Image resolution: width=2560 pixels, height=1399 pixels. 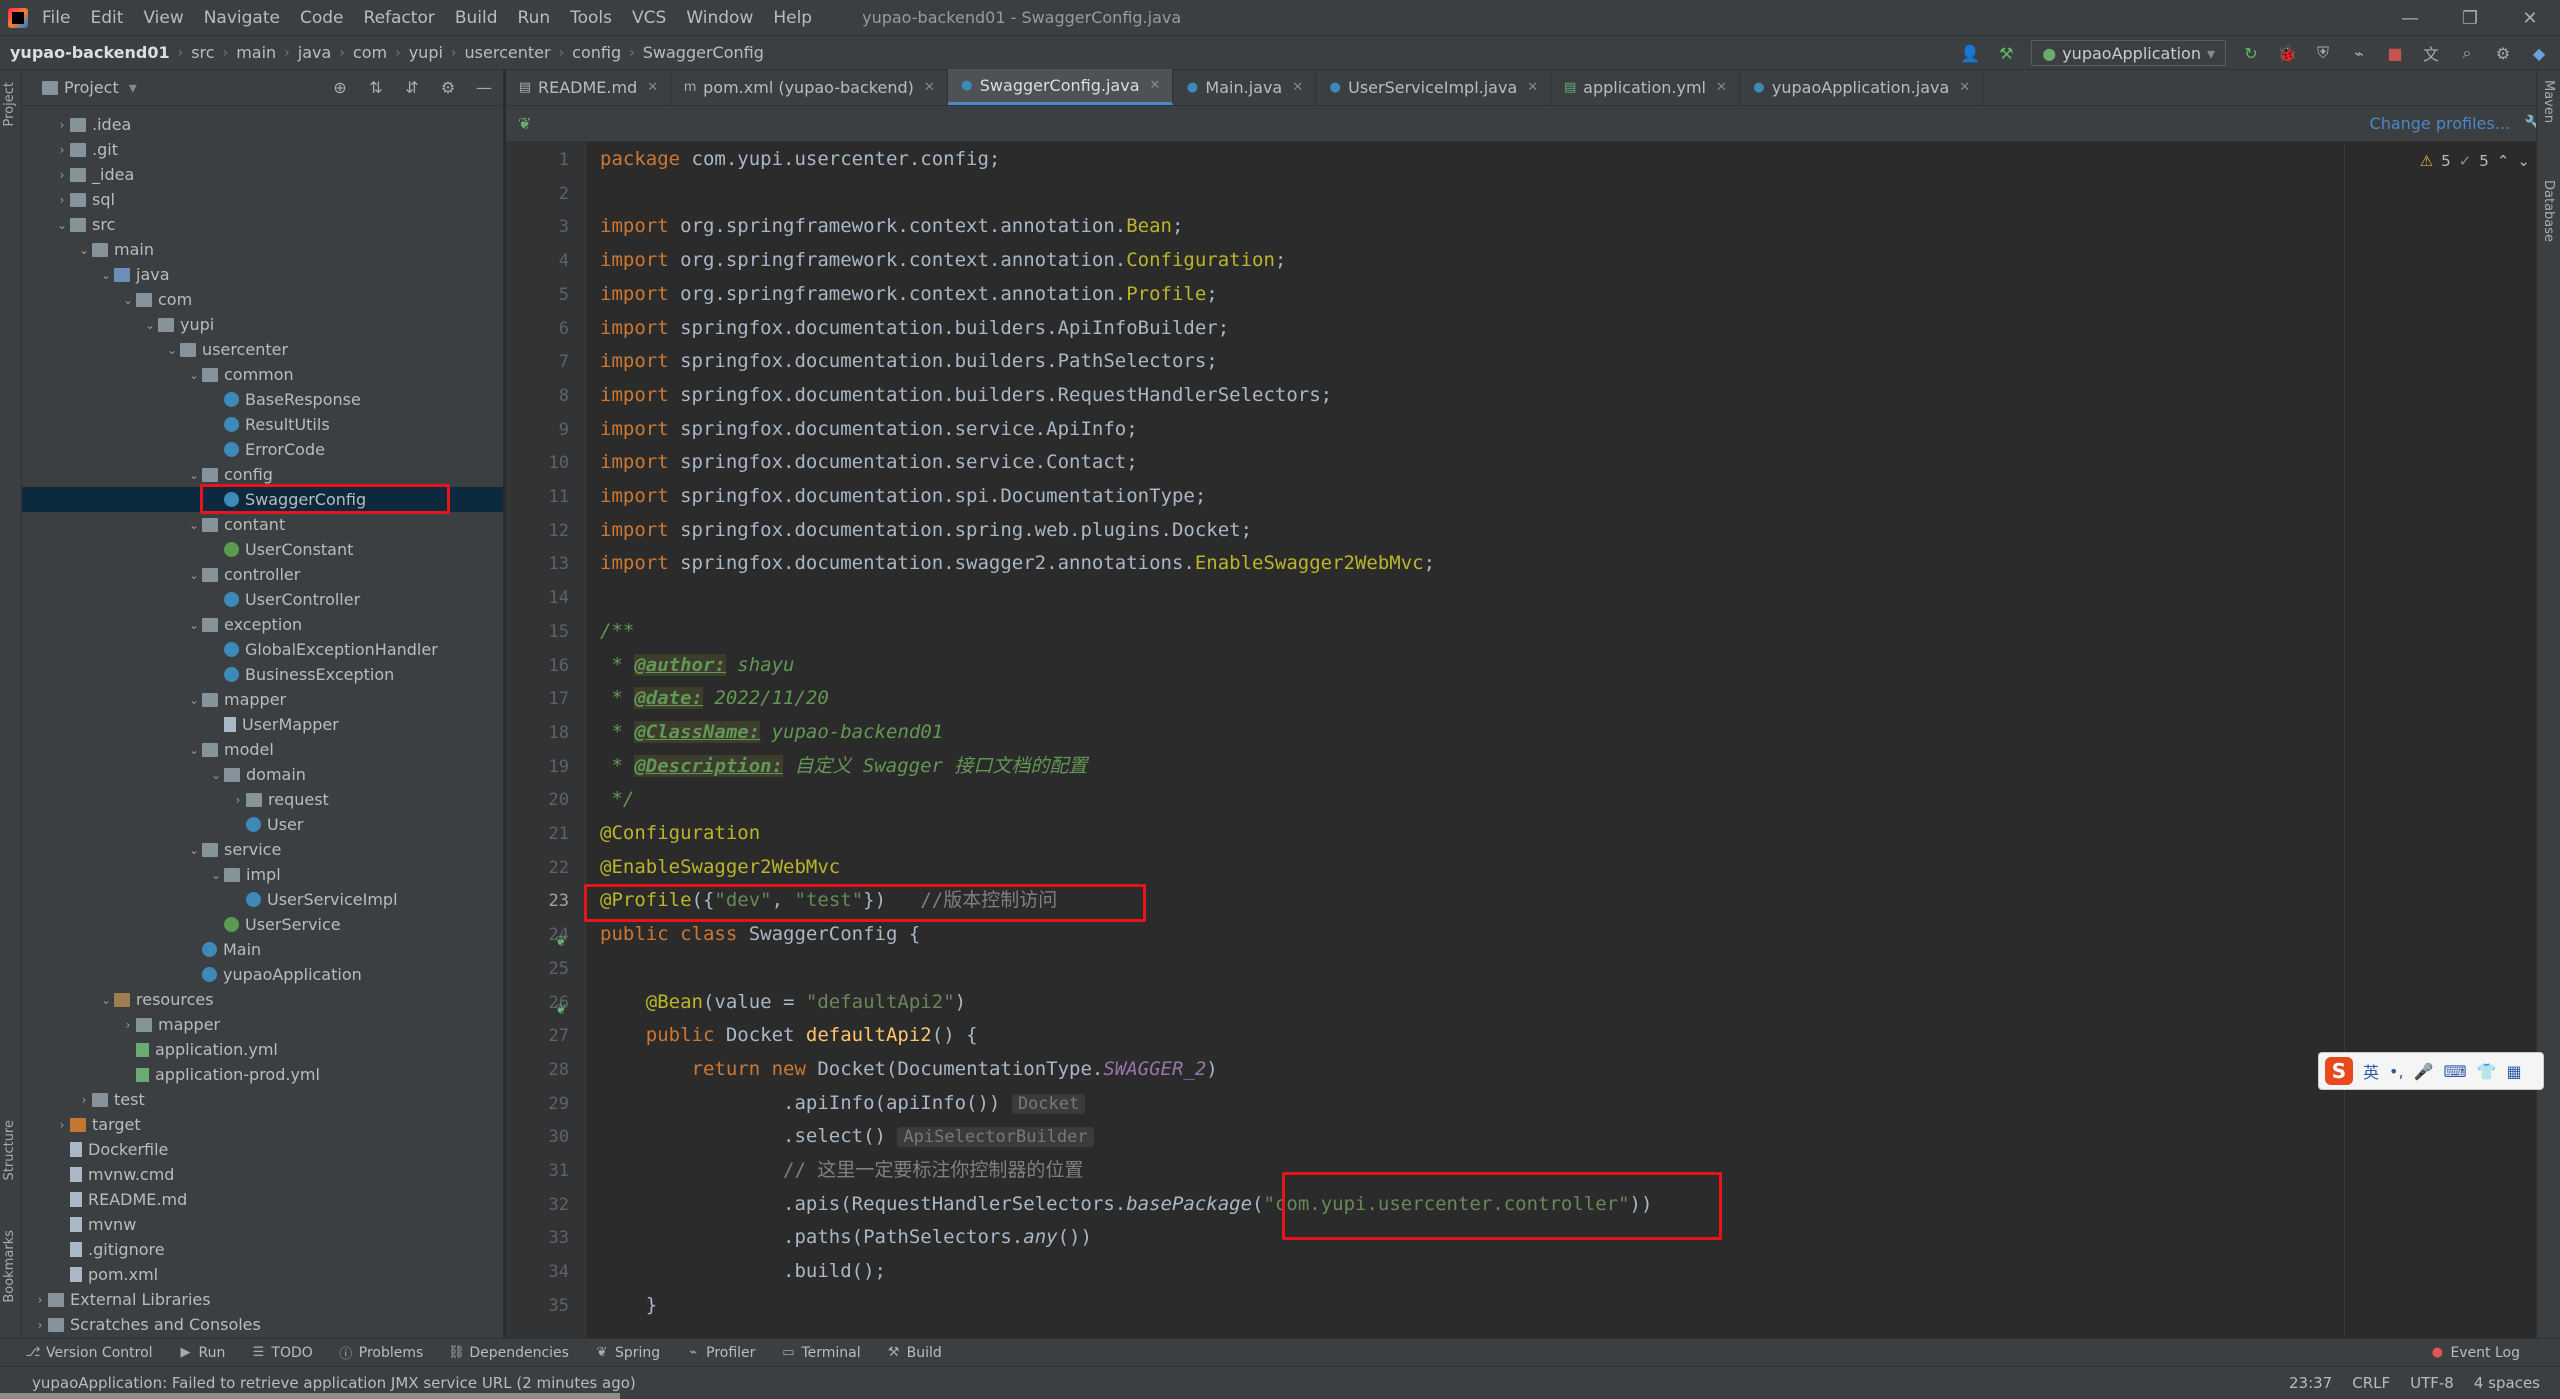 I want to click on tree-item: ⌄ usercenter, so click(x=262, y=349).